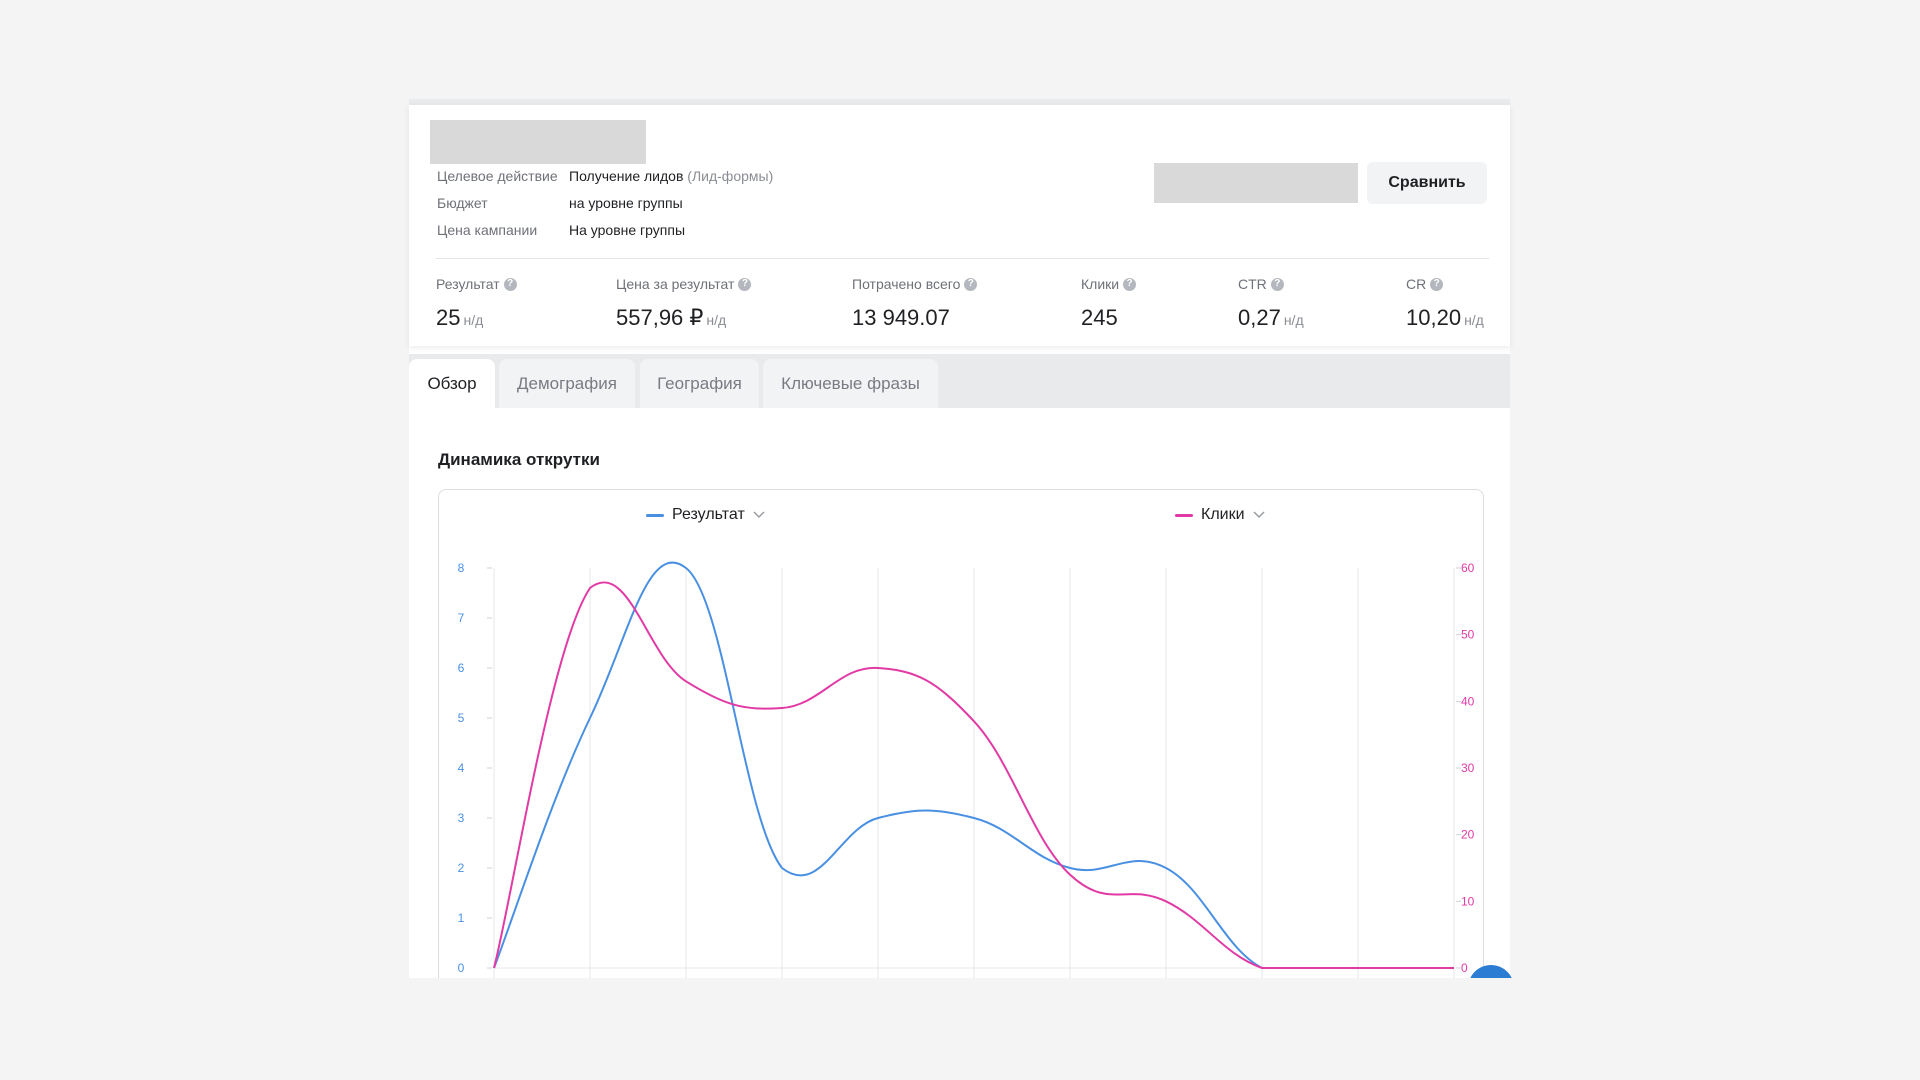 This screenshot has width=1920, height=1080. Describe the element at coordinates (850, 383) in the screenshot. I see `tab-key-phrases: Ключевые фразы` at that location.